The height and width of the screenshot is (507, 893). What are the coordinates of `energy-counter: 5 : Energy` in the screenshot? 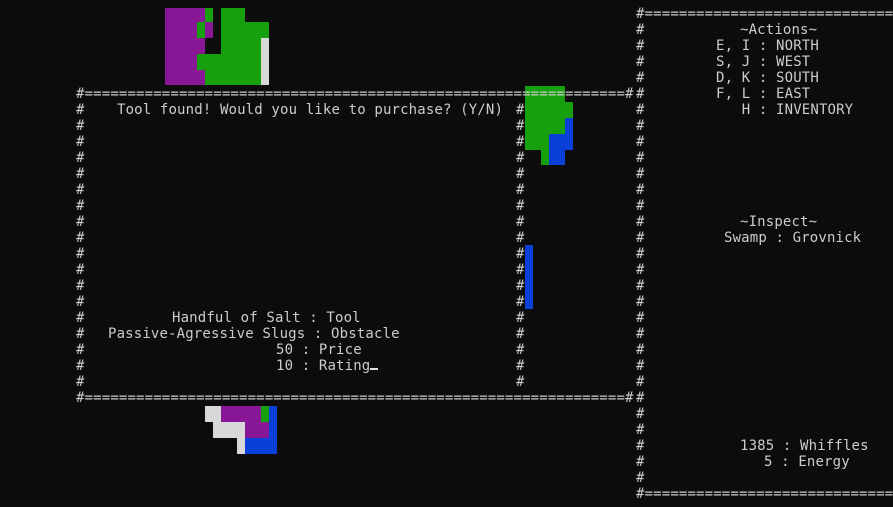 It's located at (807, 462).